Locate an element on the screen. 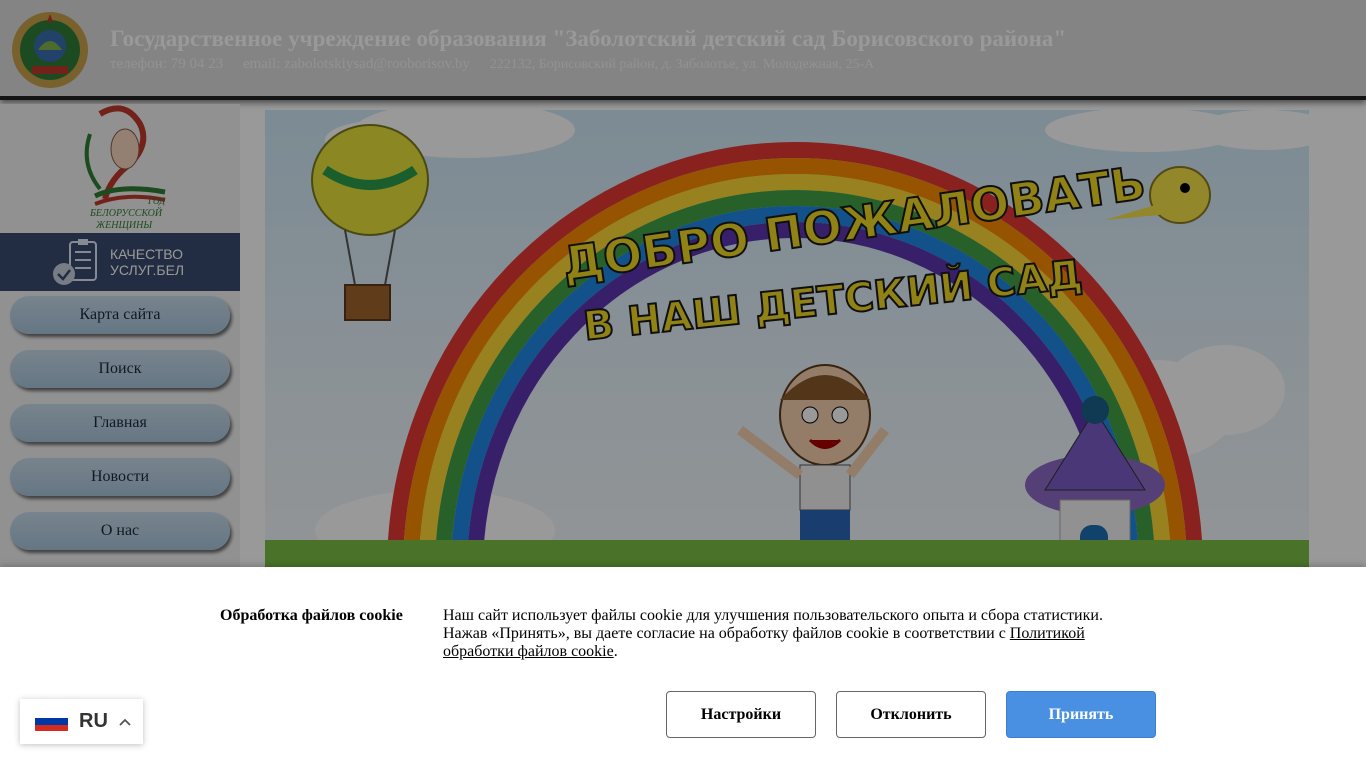 The height and width of the screenshot is (768, 1366). chevron-up-icon is located at coordinates (125, 722).